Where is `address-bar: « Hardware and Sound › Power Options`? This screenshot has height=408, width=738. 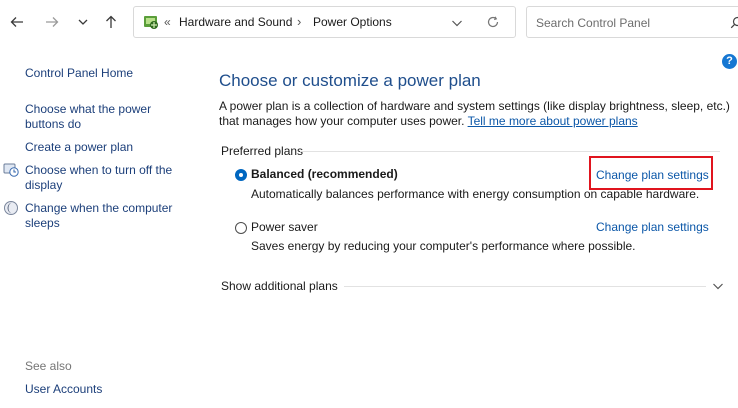
address-bar: « Hardware and Sound › Power Options is located at coordinates (324, 22).